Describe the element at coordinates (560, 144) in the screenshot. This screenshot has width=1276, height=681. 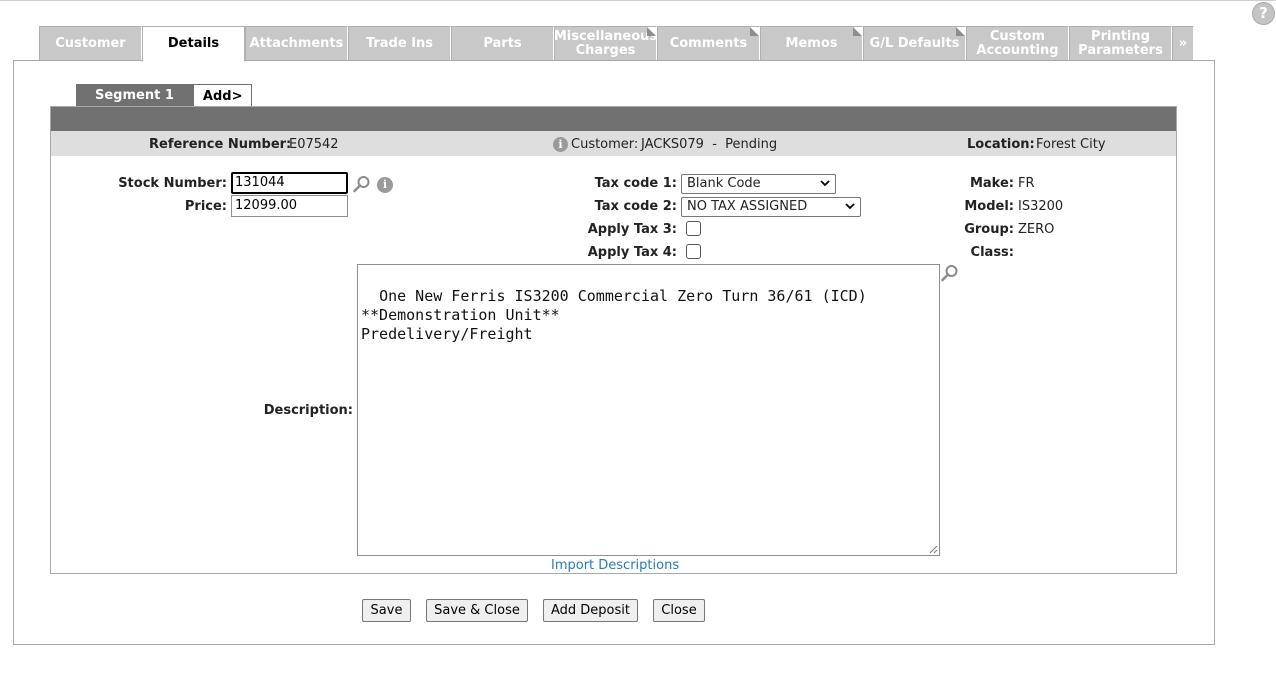
I see `customer-info-icon: i` at that location.